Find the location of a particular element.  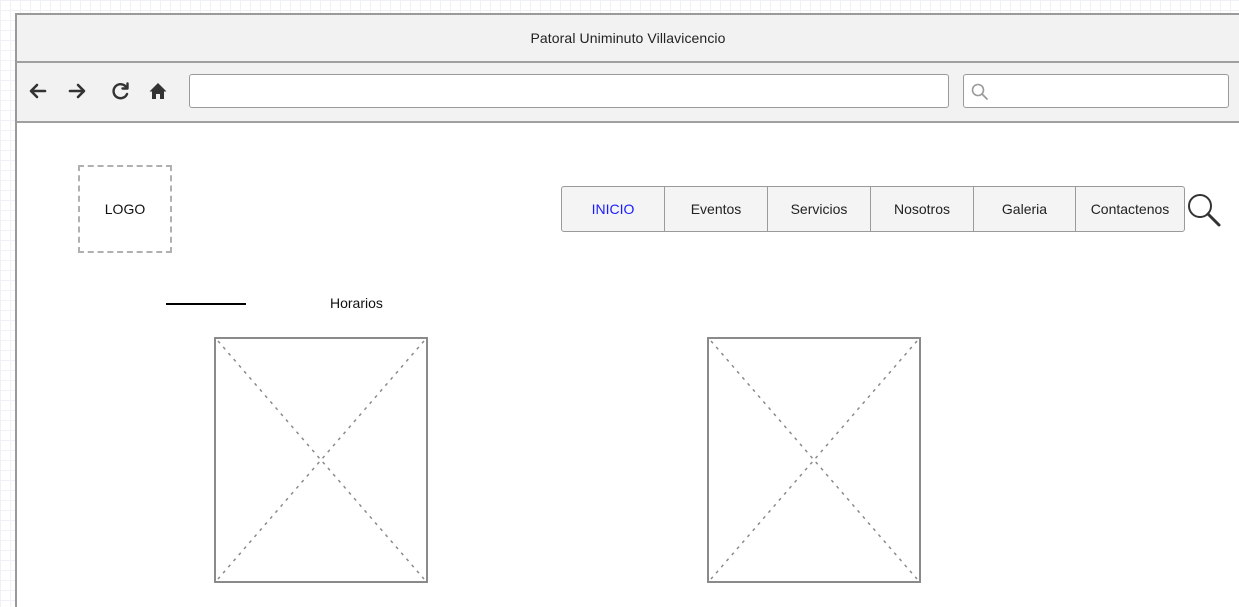

menu-item-galeria: Galeria is located at coordinates (1024, 209).